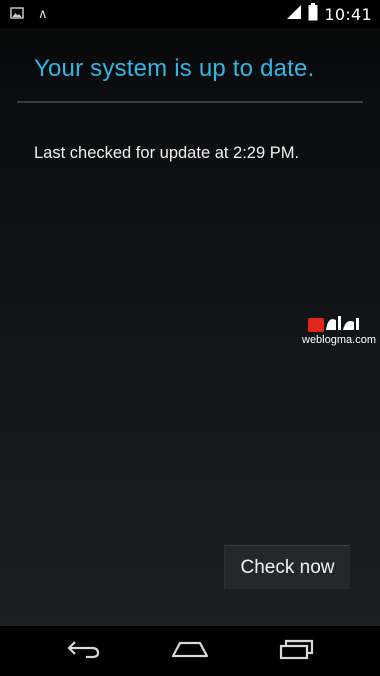  What do you see at coordinates (313, 14) in the screenshot?
I see `battery-icon` at bounding box center [313, 14].